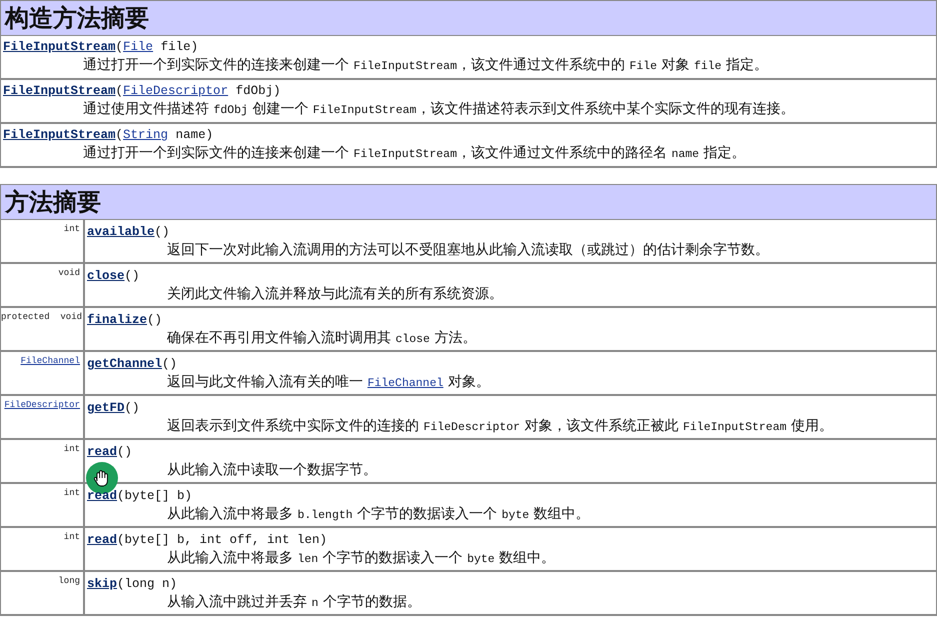 This screenshot has width=937, height=618. Describe the element at coordinates (361, 558) in the screenshot. I see `description-text: 从此输入流中将最多 len 个字节的数据读入一个 byte 数组中。` at that location.